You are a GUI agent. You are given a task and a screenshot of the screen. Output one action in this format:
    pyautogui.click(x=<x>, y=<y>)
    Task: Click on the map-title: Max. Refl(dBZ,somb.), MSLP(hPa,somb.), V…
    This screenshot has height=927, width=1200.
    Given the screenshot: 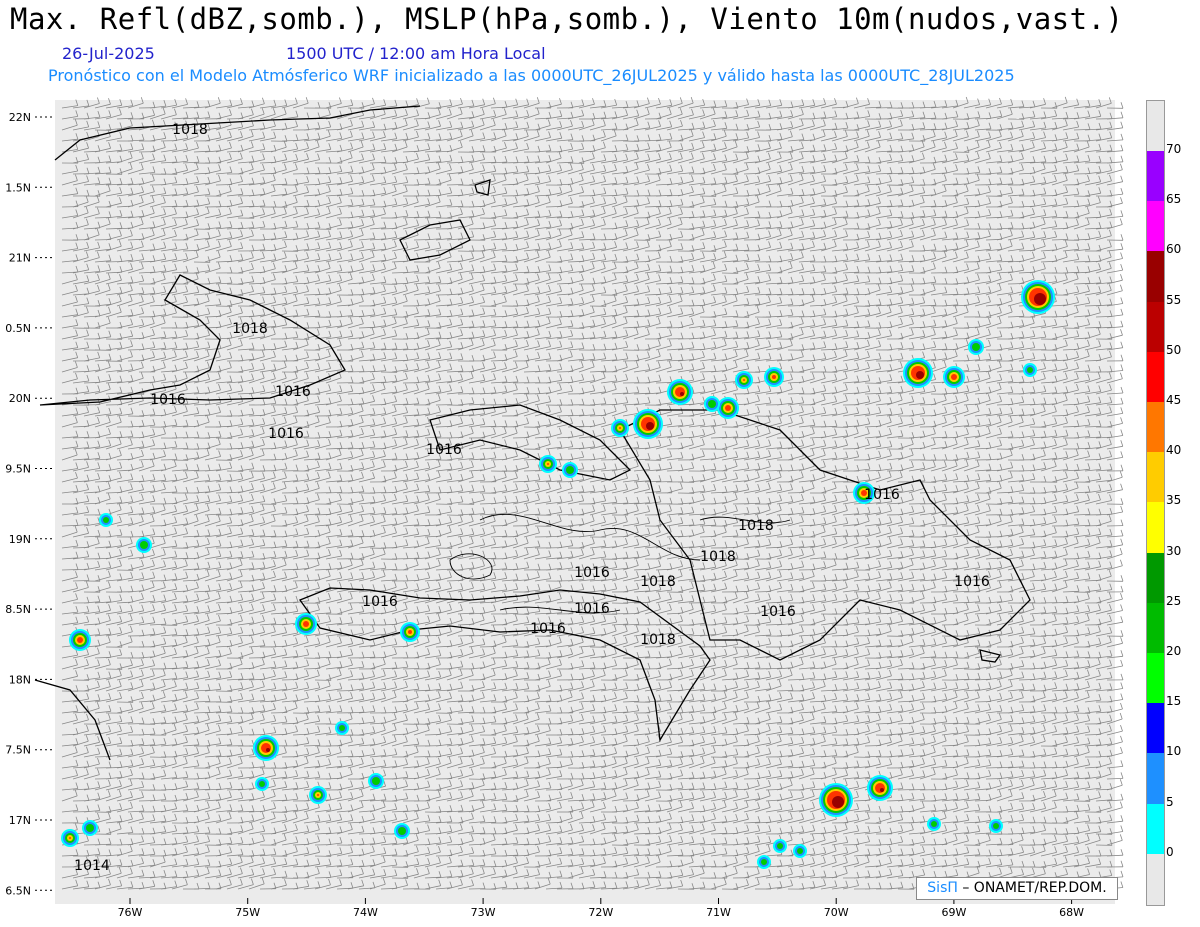 What is the action you would take?
    pyautogui.click(x=567, y=19)
    